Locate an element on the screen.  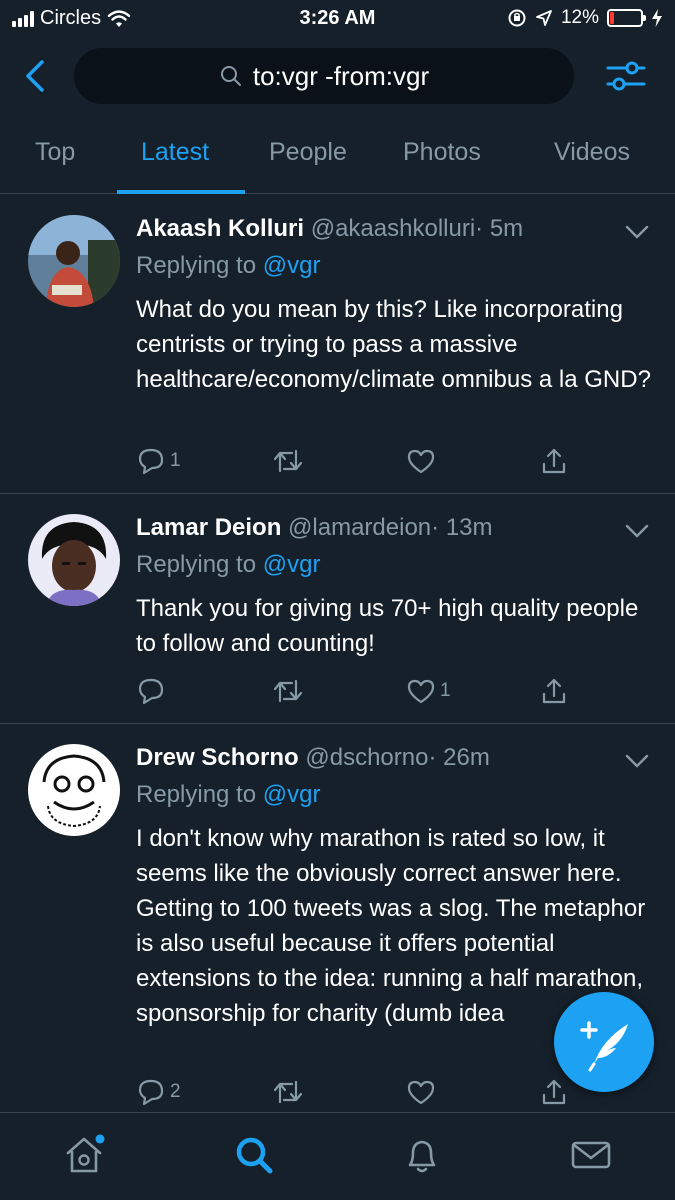
display-name: Drew Schorno is located at coordinates (217, 757).